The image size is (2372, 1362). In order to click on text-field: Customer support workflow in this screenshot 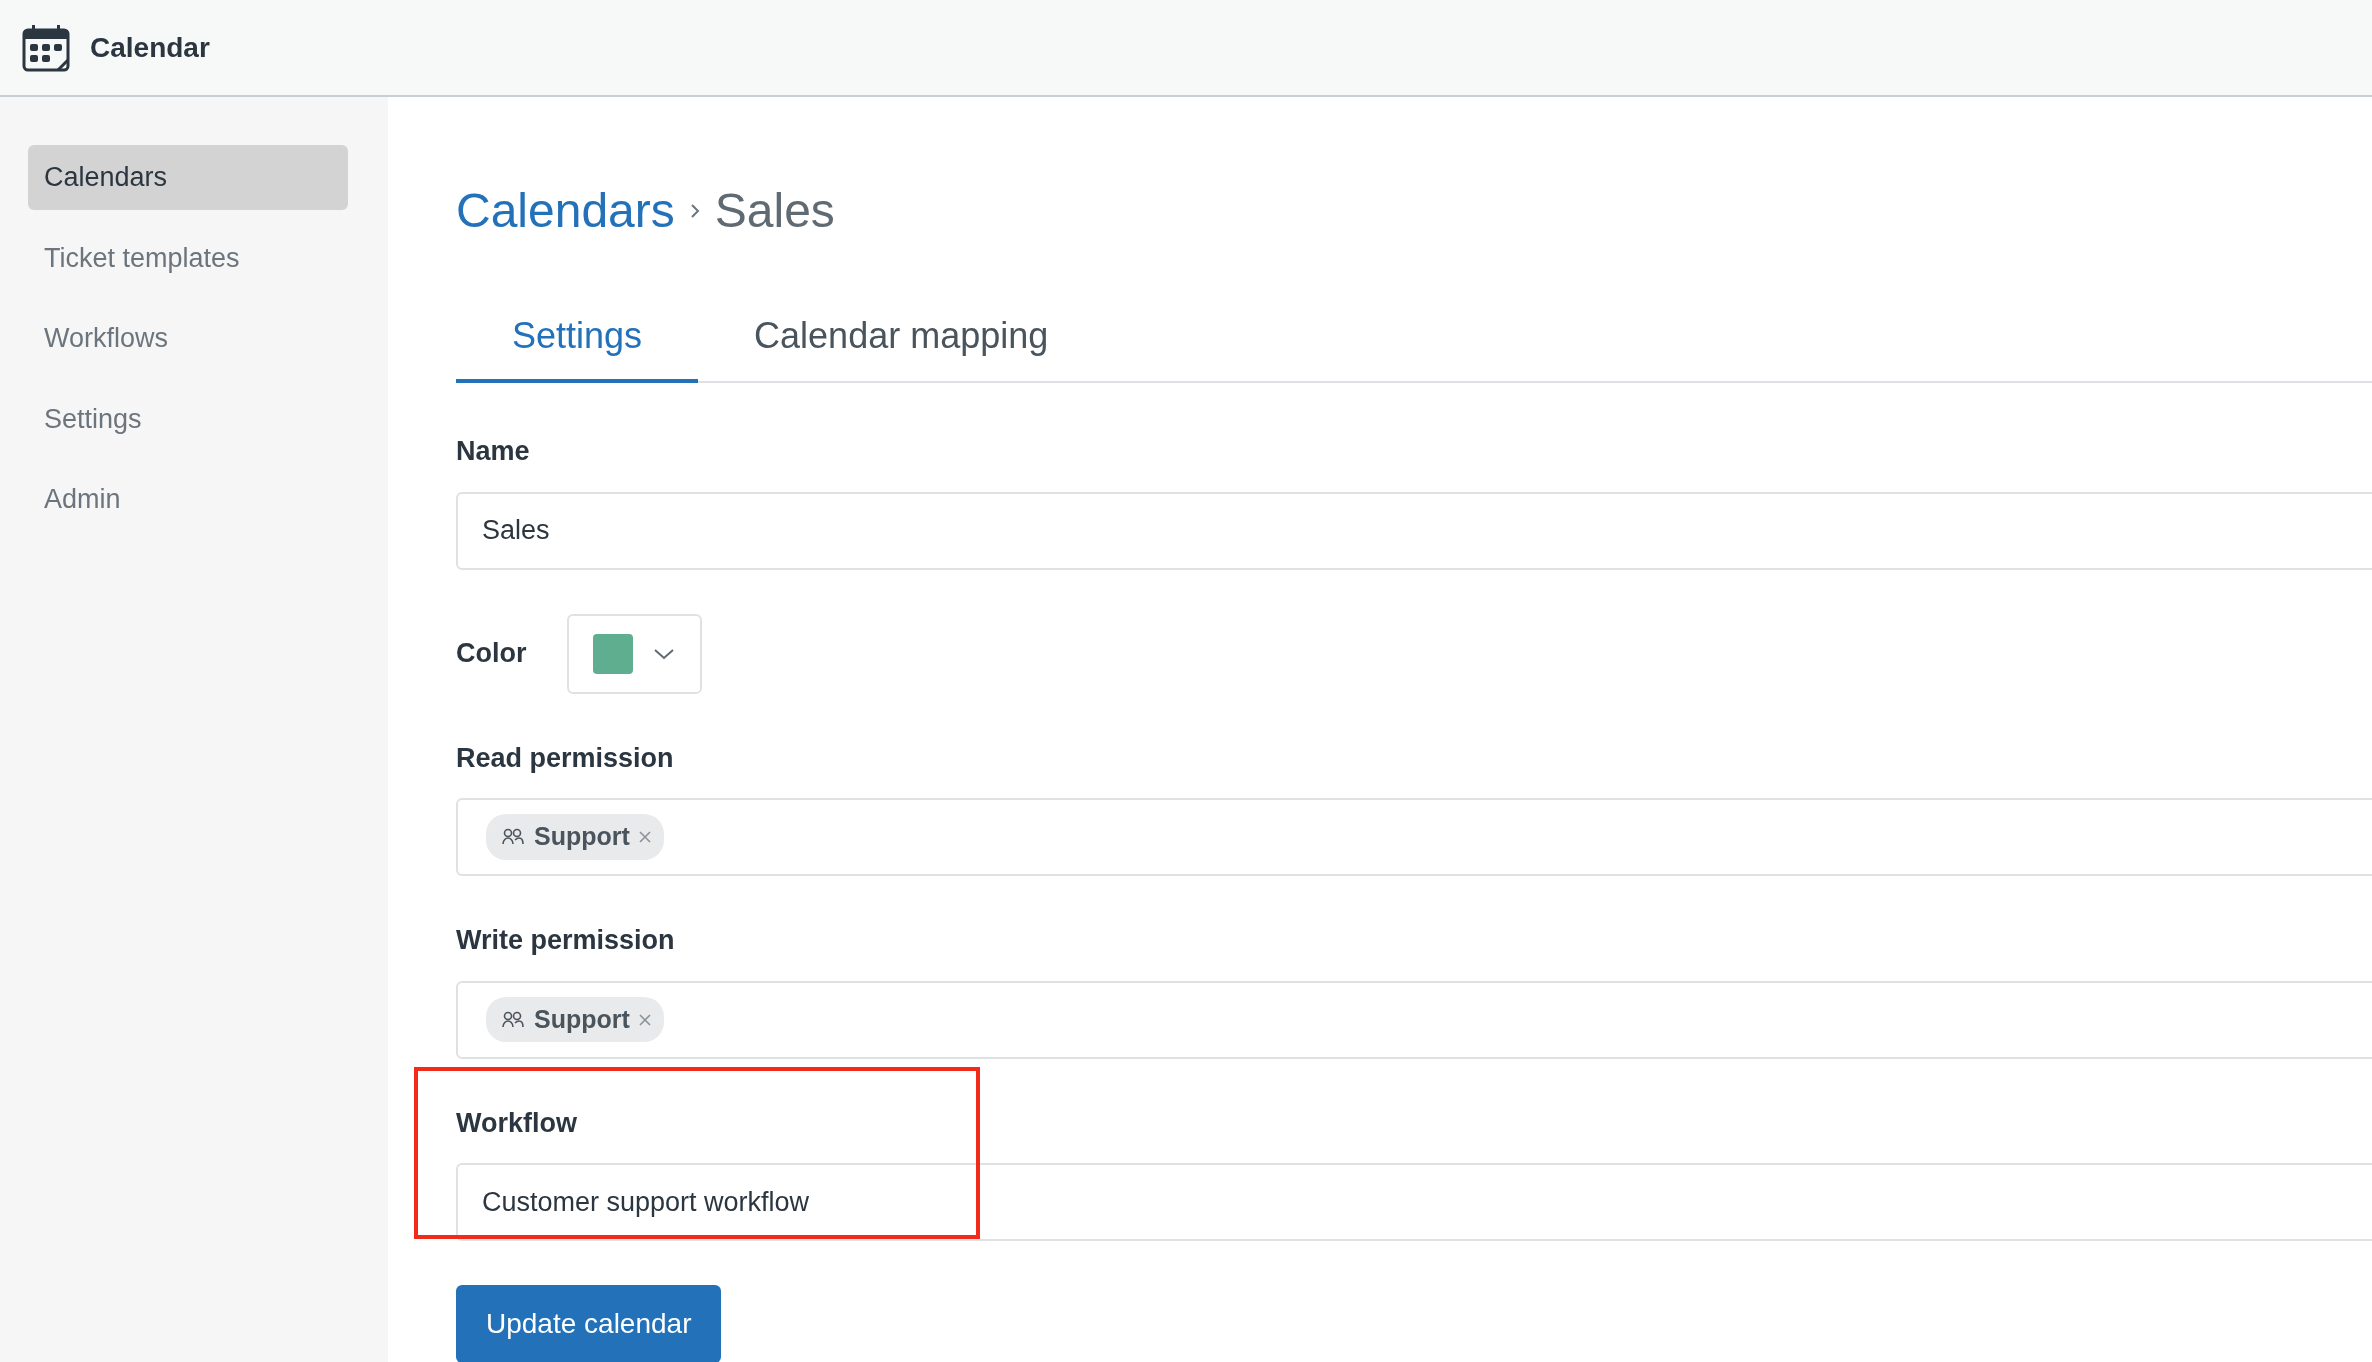, I will do `click(1414, 1202)`.